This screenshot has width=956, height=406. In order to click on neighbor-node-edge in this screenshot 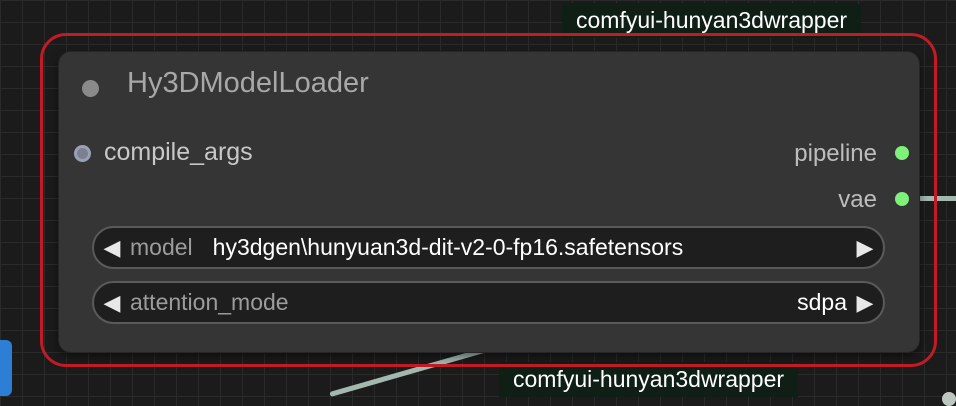, I will do `click(6, 368)`.